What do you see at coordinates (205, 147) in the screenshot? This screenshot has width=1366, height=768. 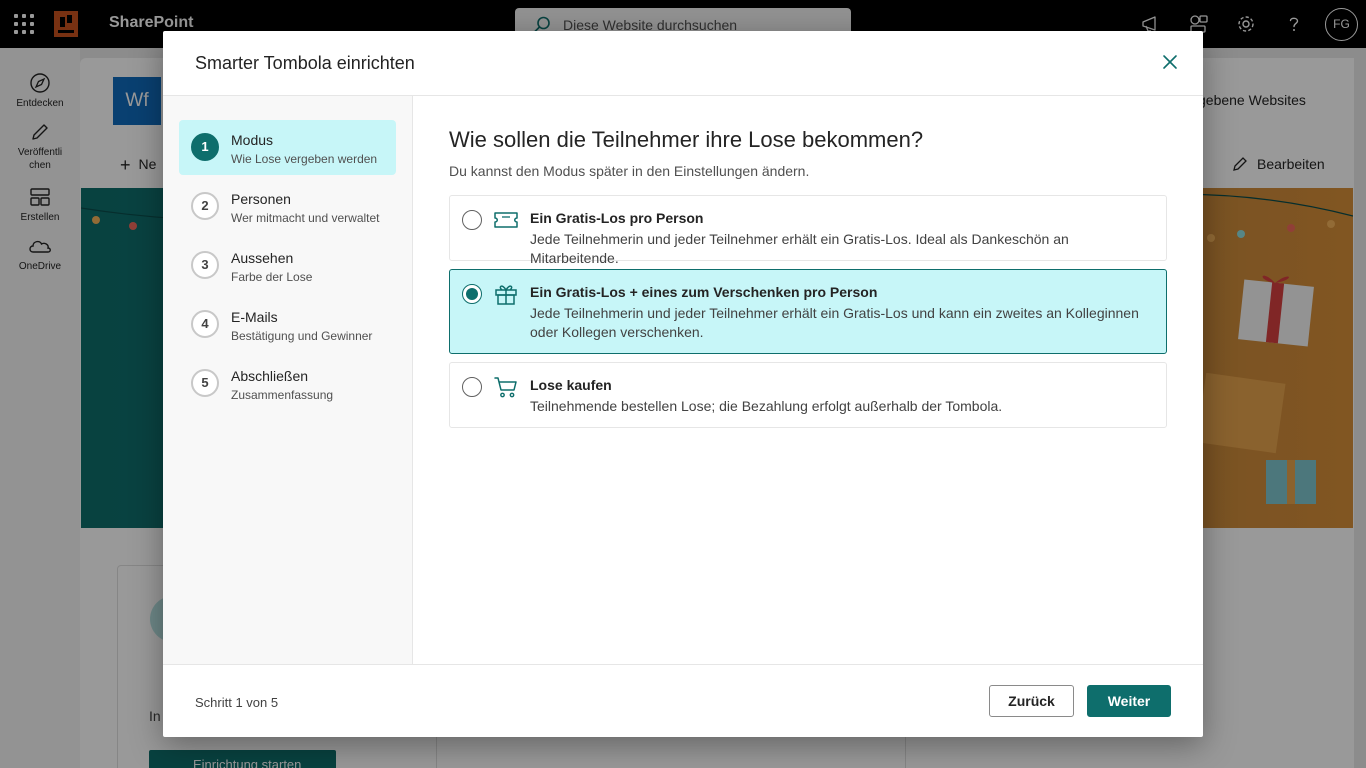 I see `step-number: 1` at bounding box center [205, 147].